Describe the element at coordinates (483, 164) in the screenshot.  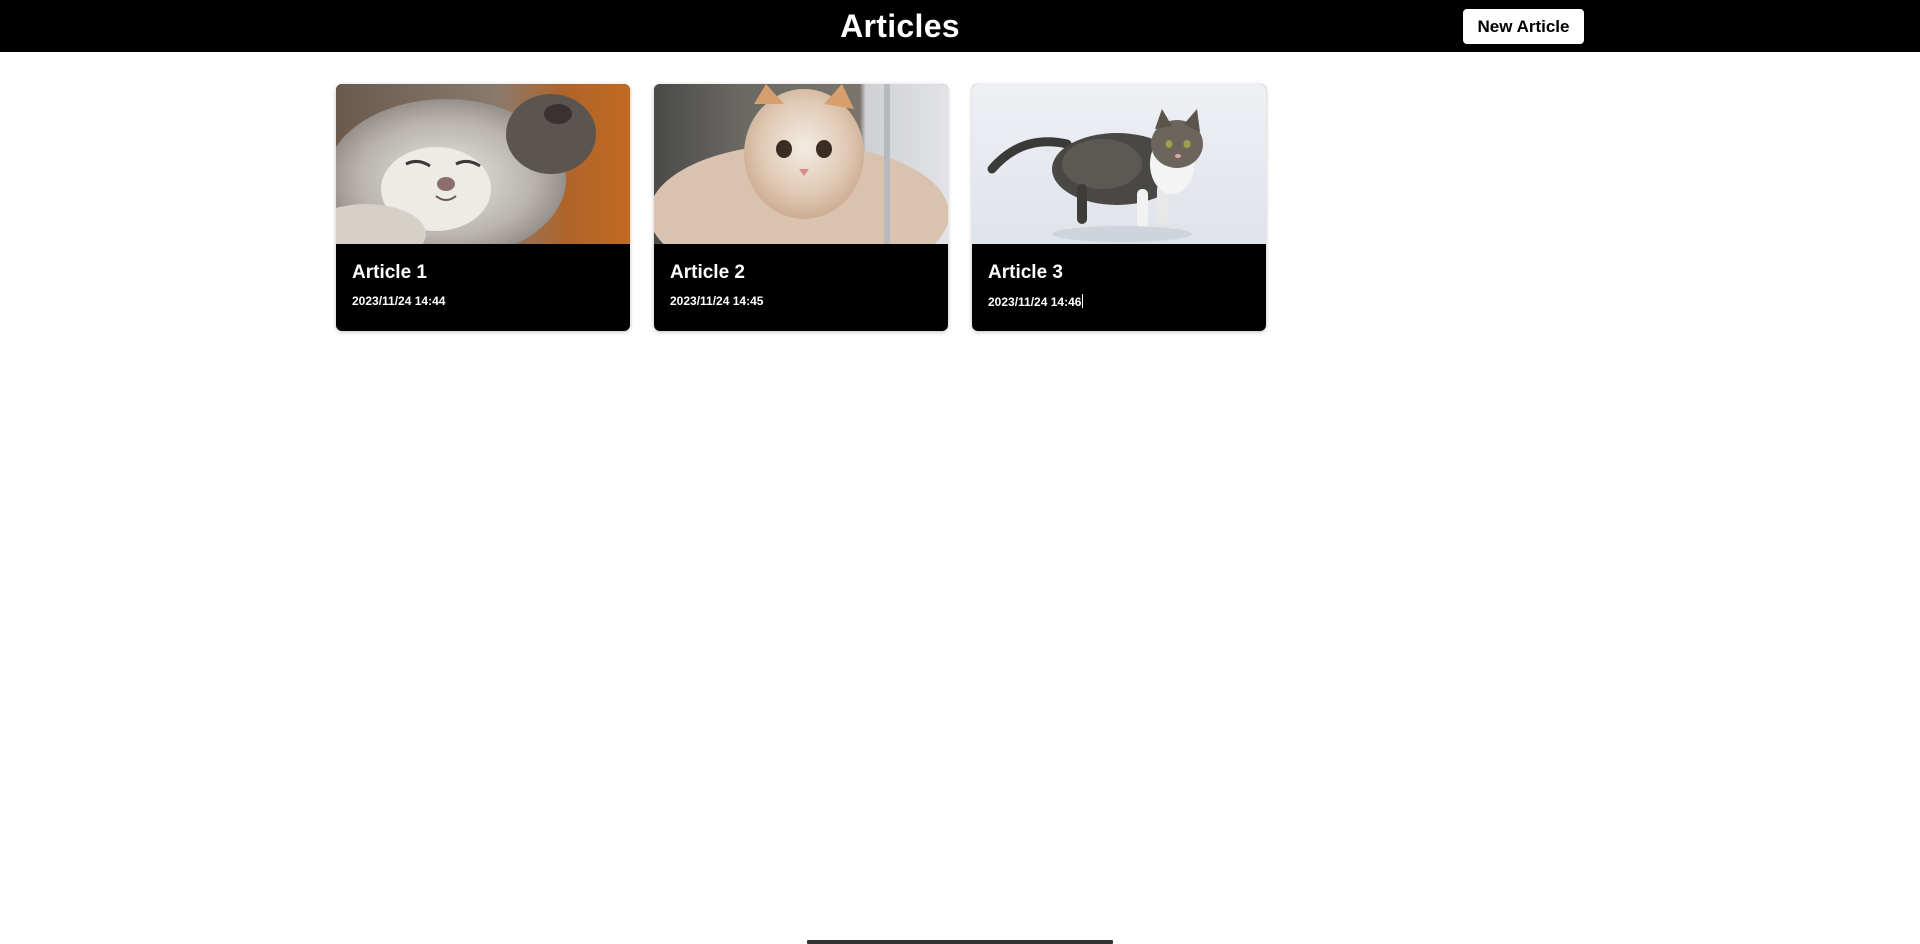
I see `kitten-sleeping-image` at that location.